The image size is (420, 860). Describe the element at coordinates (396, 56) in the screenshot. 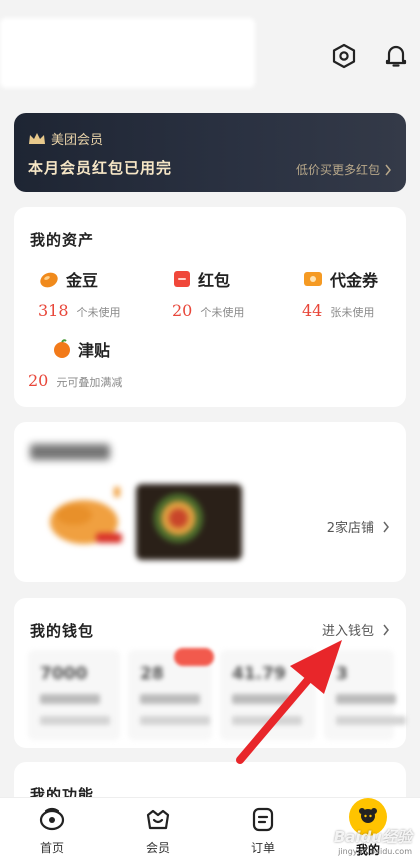

I see `bell-icon` at that location.